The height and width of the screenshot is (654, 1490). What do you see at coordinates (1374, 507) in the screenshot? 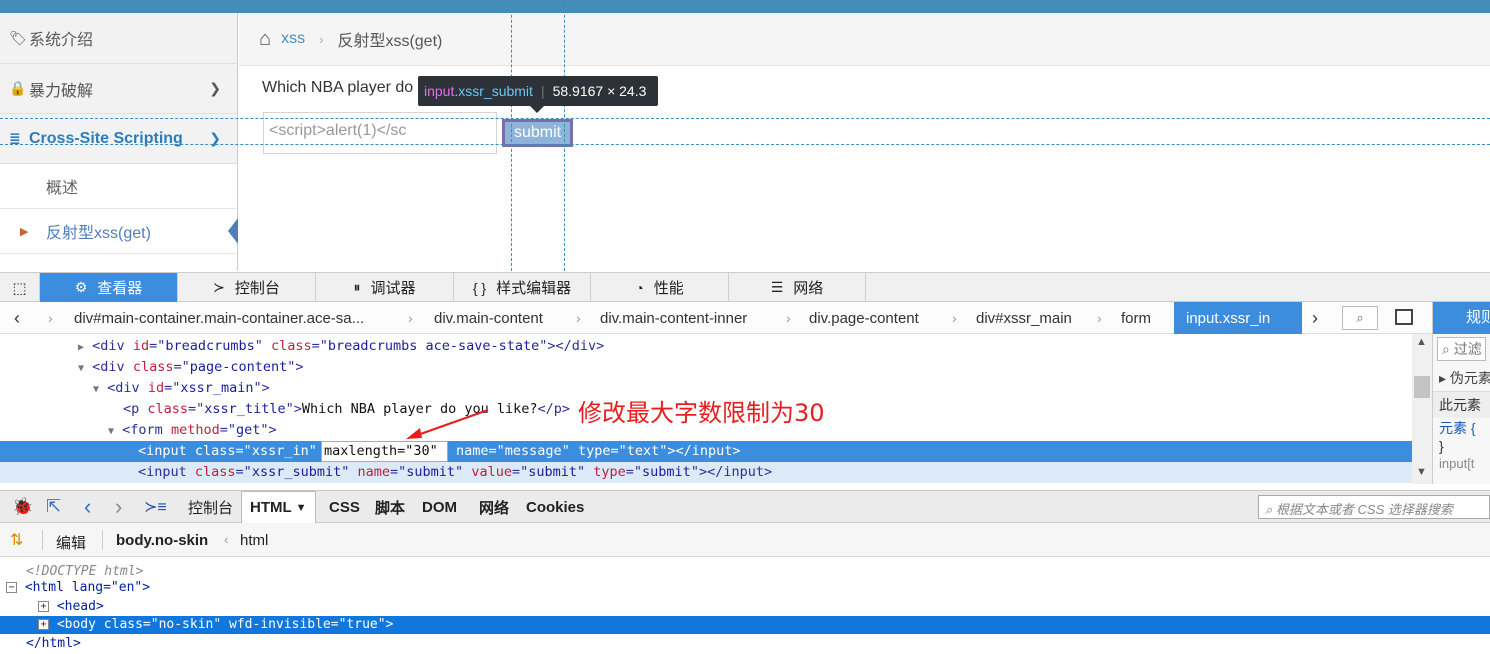
I see `fb-search-input: ⌕ 根据文本或者 CSS 选择器搜索` at bounding box center [1374, 507].